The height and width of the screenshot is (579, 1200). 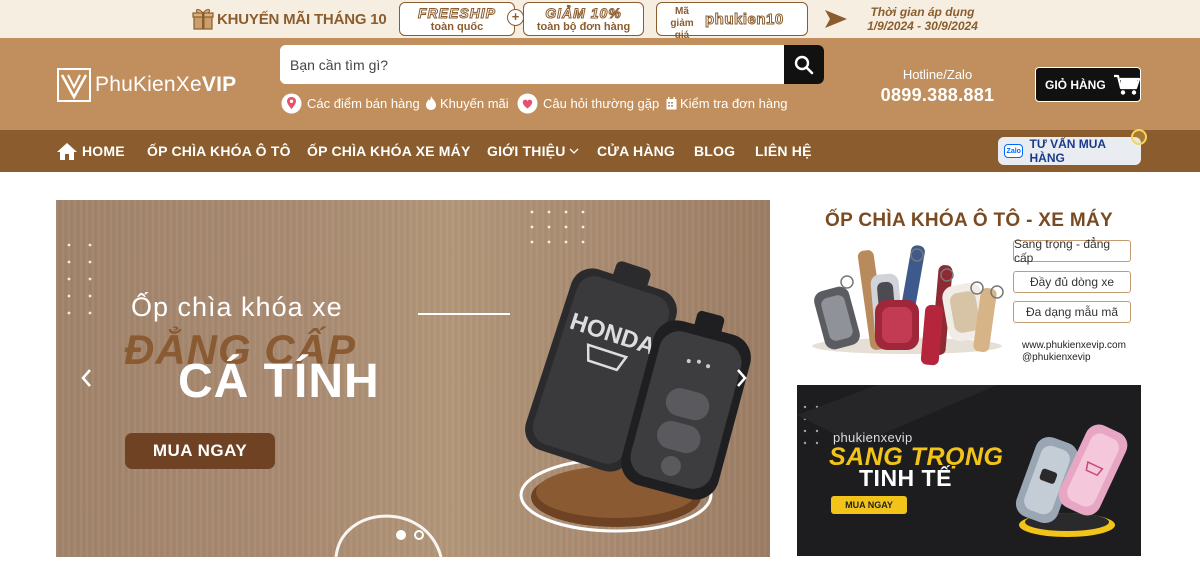 I want to click on quick-link-label: Kiểm tra đơn hàng, so click(x=734, y=103).